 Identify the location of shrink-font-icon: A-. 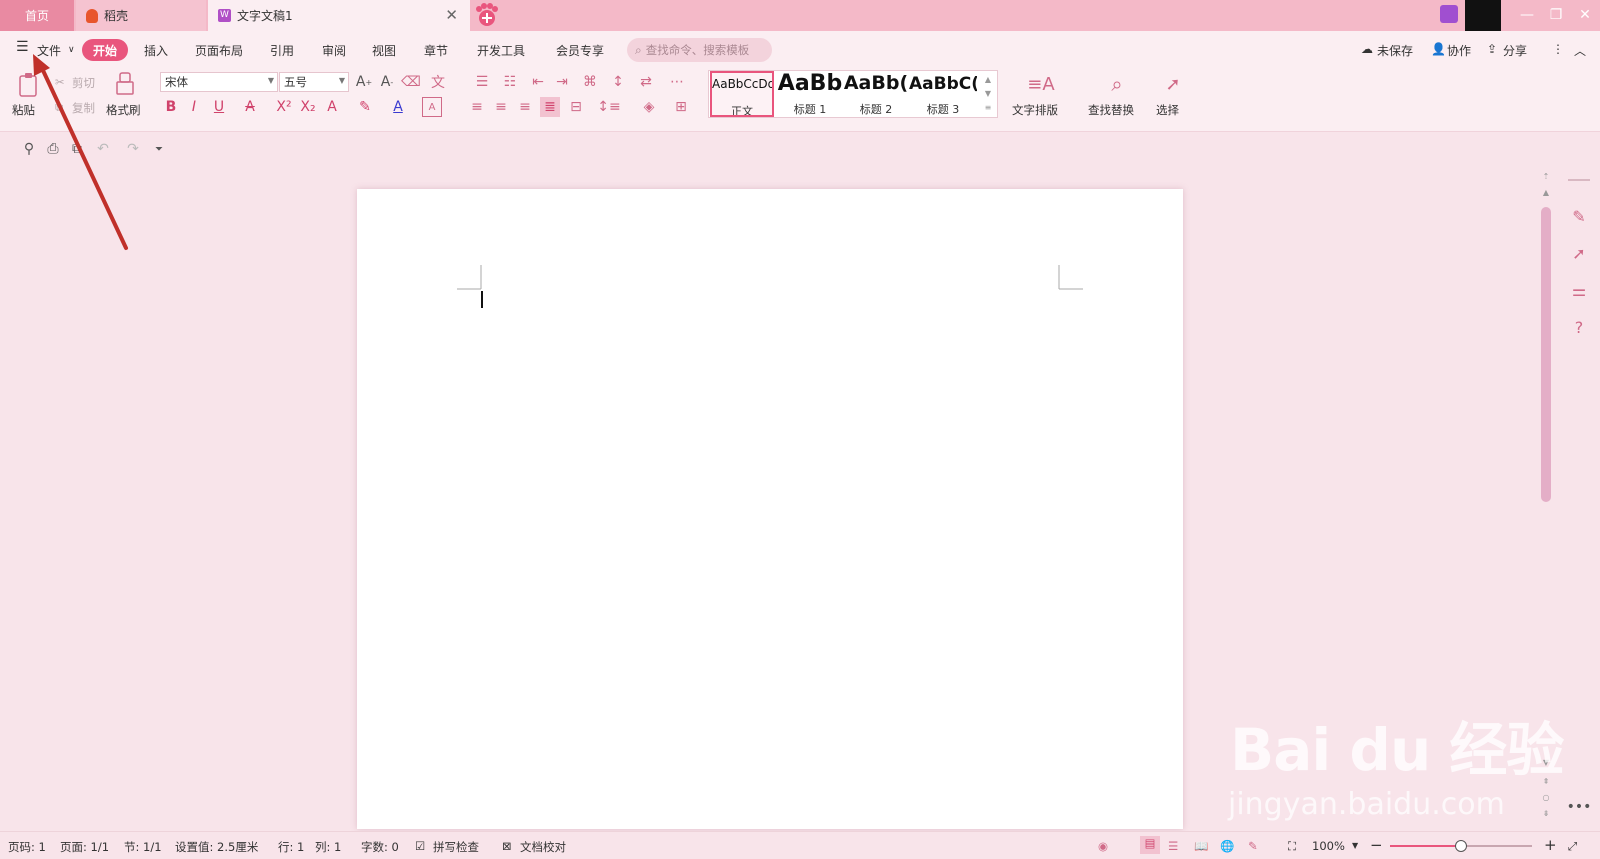
(387, 82).